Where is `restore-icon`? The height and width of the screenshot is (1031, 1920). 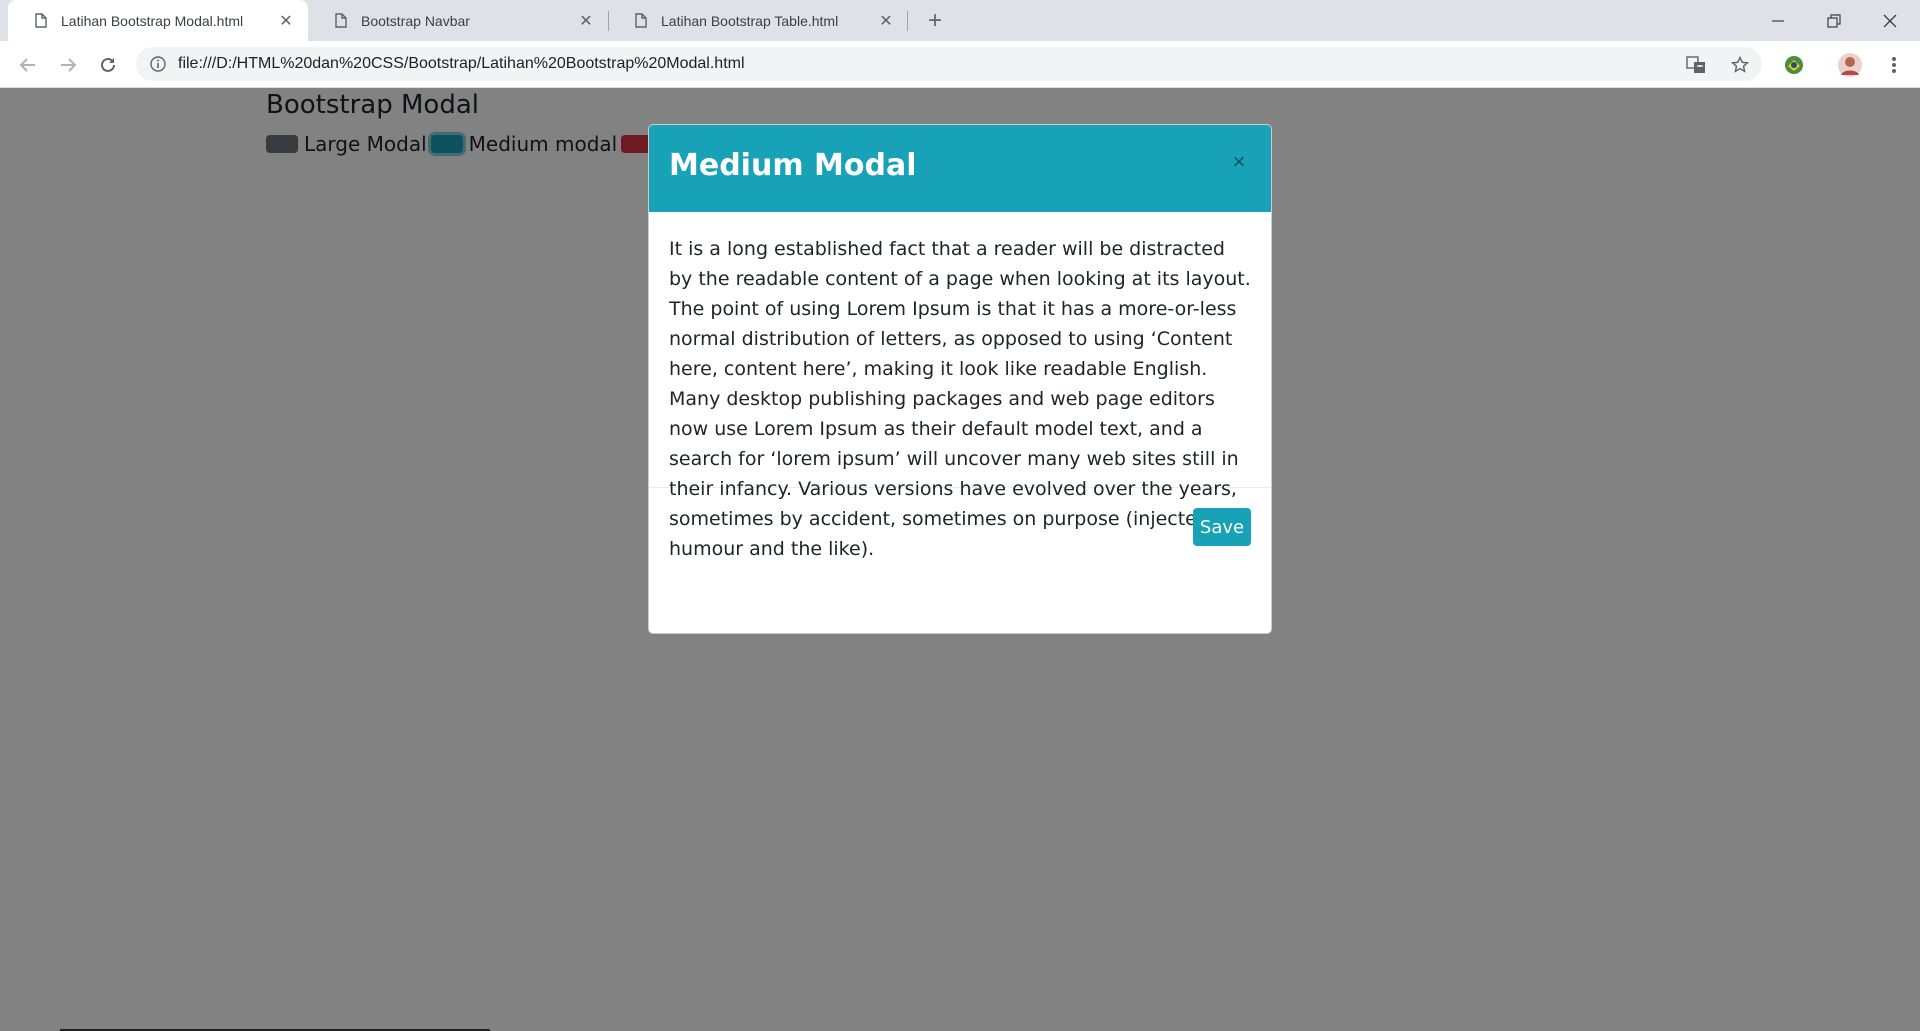
restore-icon is located at coordinates (1834, 20).